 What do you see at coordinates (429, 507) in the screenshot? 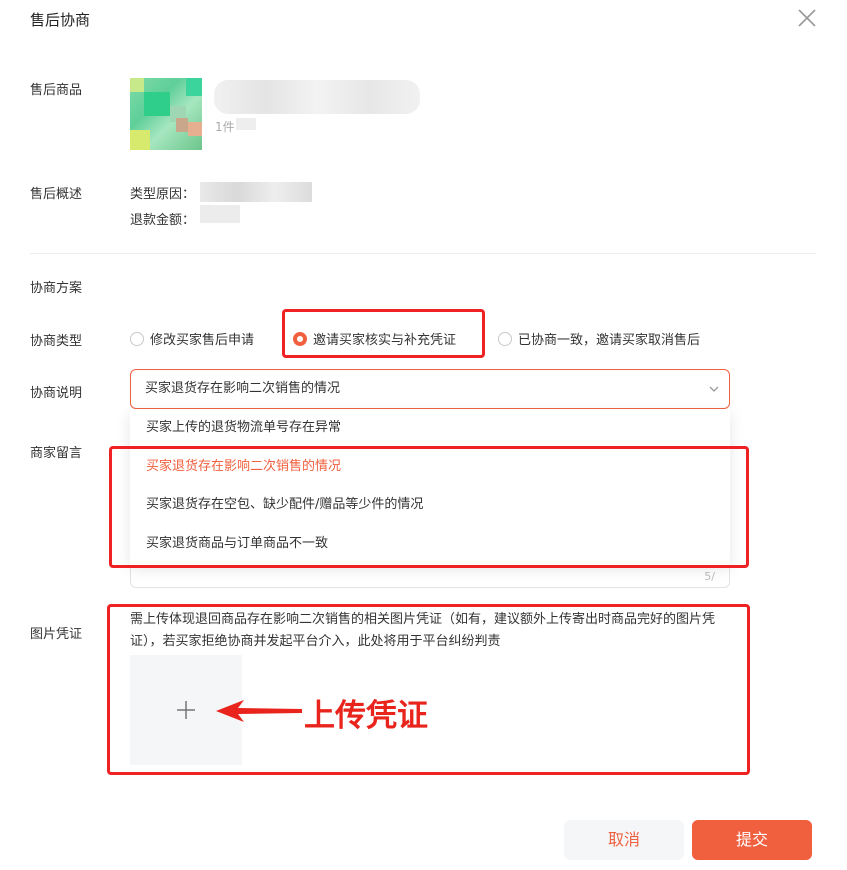
I see `annotation-box-options` at bounding box center [429, 507].